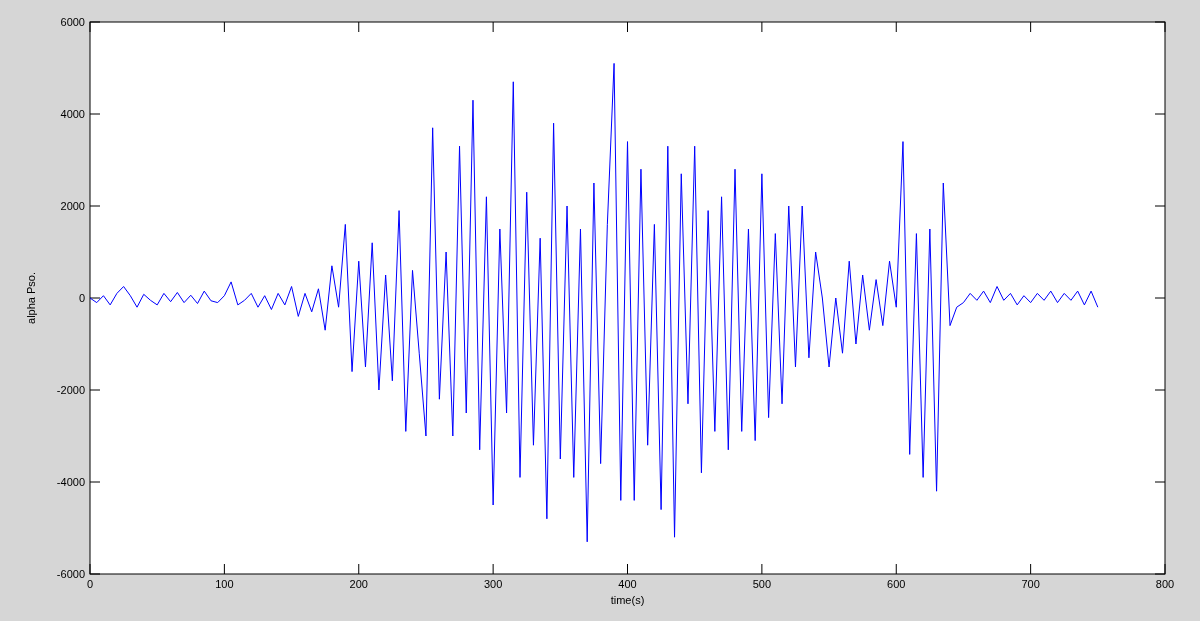 Image resolution: width=1200 pixels, height=621 pixels. What do you see at coordinates (358, 584) in the screenshot?
I see `tick-label: 200` at bounding box center [358, 584].